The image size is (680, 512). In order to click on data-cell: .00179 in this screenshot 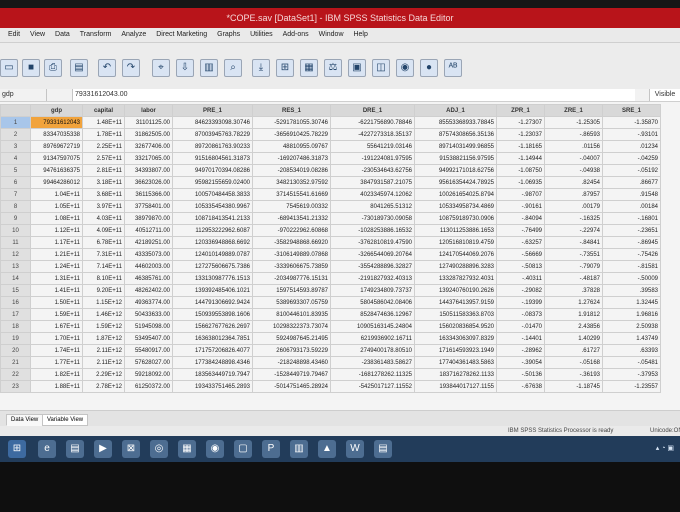, I will do `click(573, 206)`.